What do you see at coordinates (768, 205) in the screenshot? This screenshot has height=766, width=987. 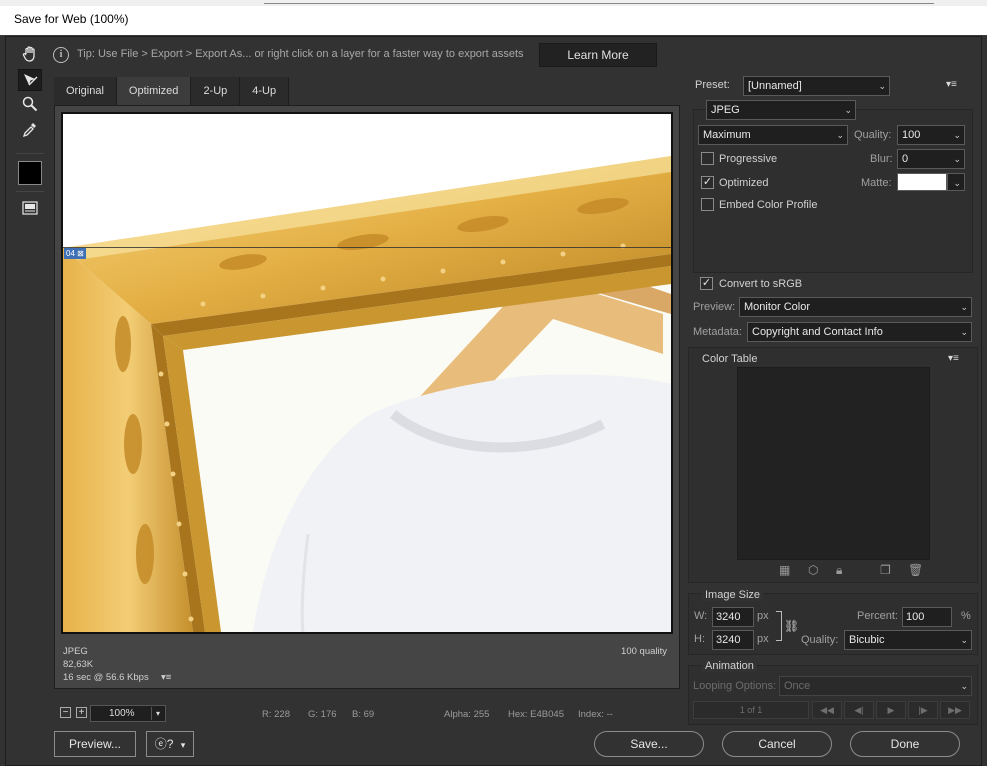 I see `embed-color-profile-label: Embed Color Profile` at bounding box center [768, 205].